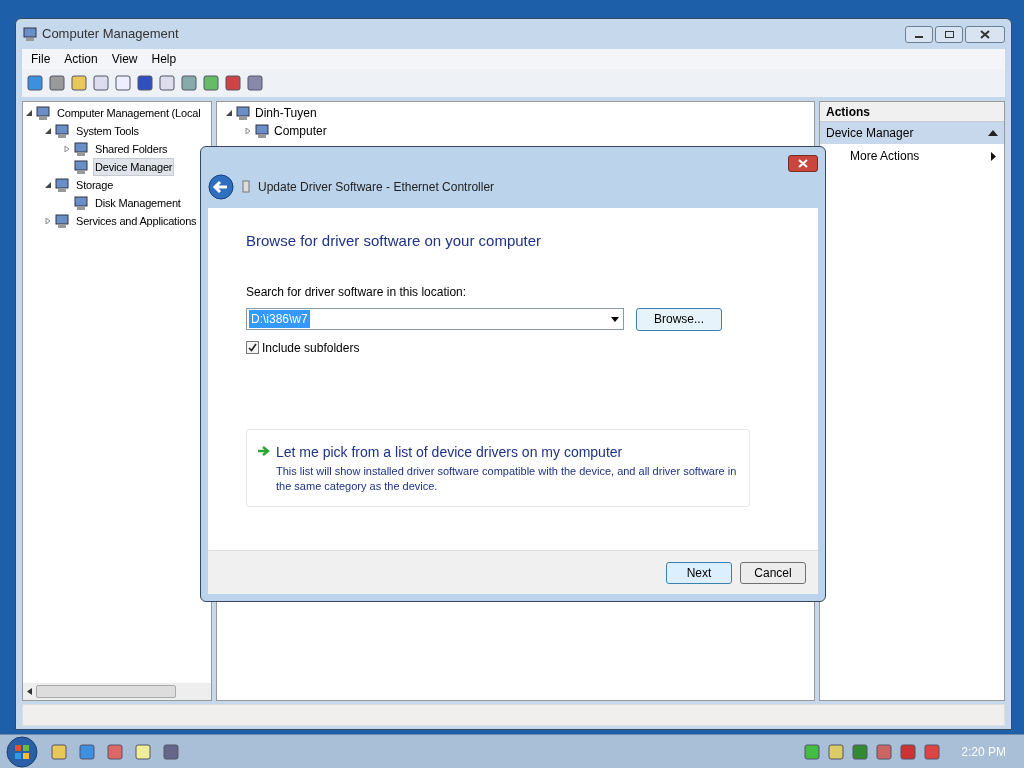  Describe the element at coordinates (252, 347) in the screenshot. I see `checkbox` at that location.